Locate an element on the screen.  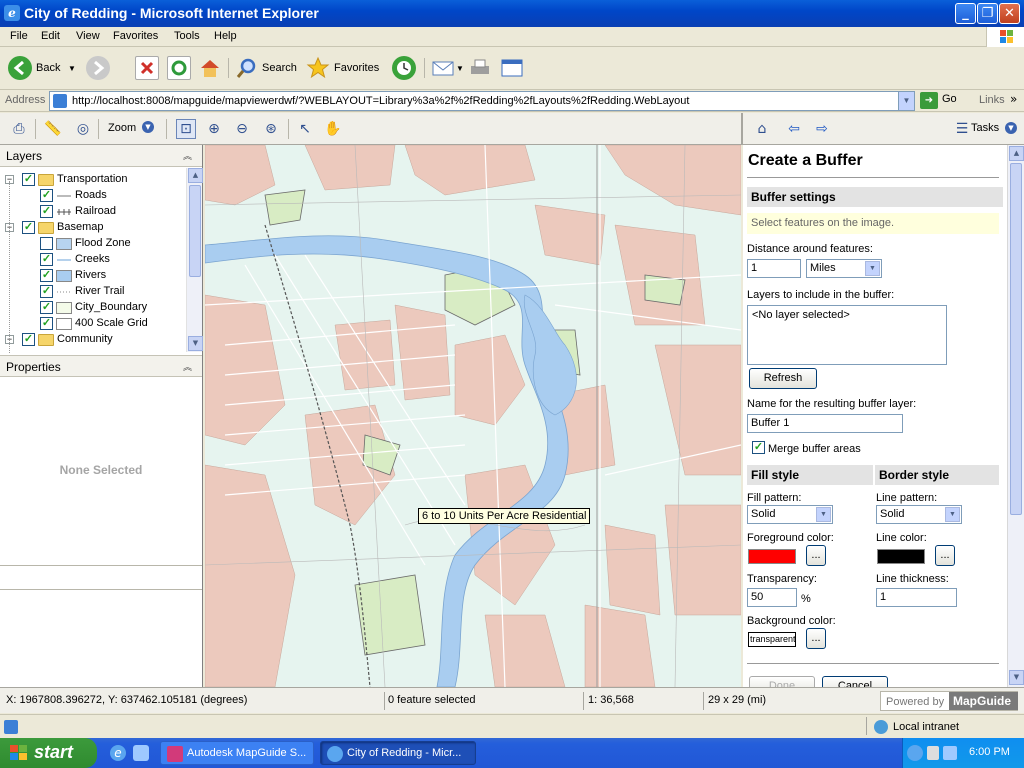
task-scrollbar: ▲ ▼ is located at coordinates (1015, 416).